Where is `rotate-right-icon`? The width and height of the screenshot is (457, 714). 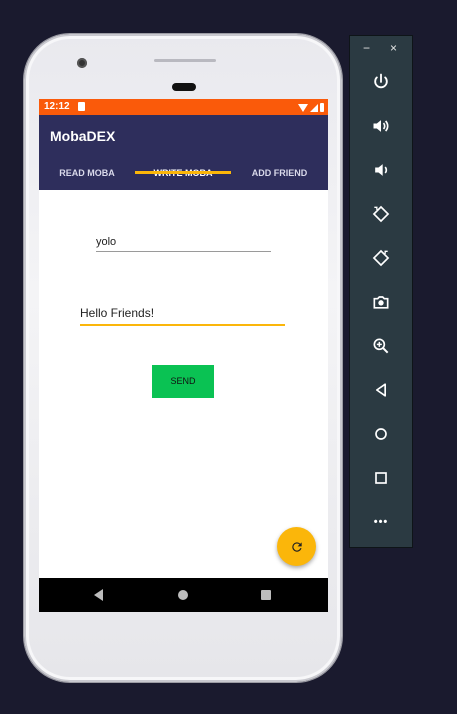 rotate-right-icon is located at coordinates (381, 258).